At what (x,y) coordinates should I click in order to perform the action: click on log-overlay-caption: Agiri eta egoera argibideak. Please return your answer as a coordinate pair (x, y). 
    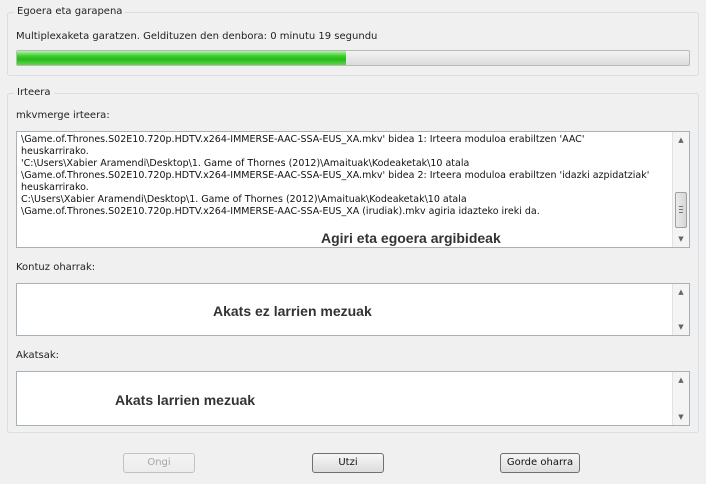
    Looking at the image, I should click on (411, 238).